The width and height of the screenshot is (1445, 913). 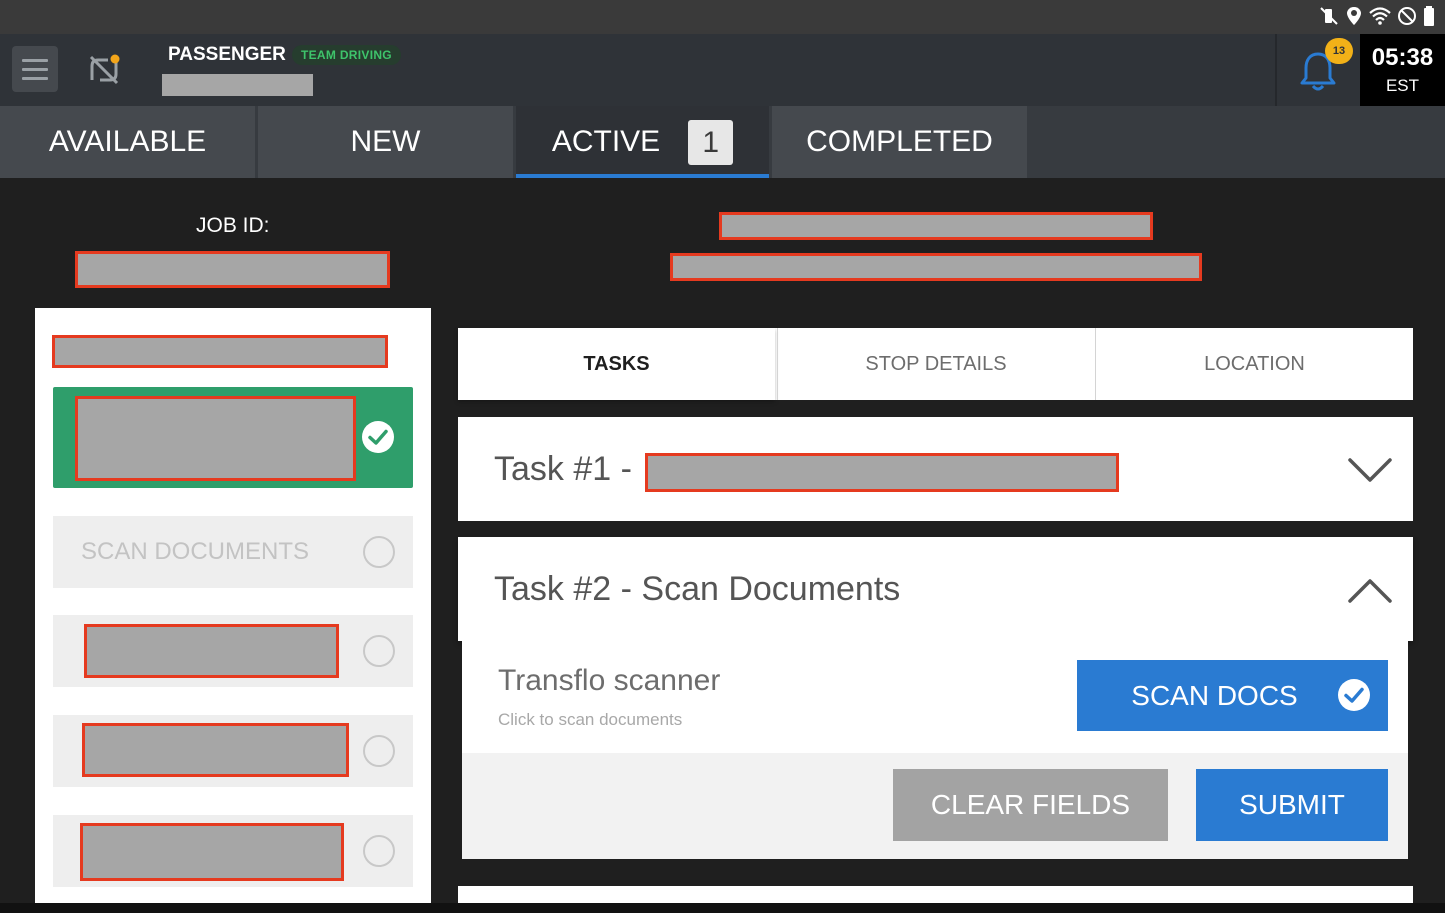 I want to click on battery-icon, so click(x=1429, y=16).